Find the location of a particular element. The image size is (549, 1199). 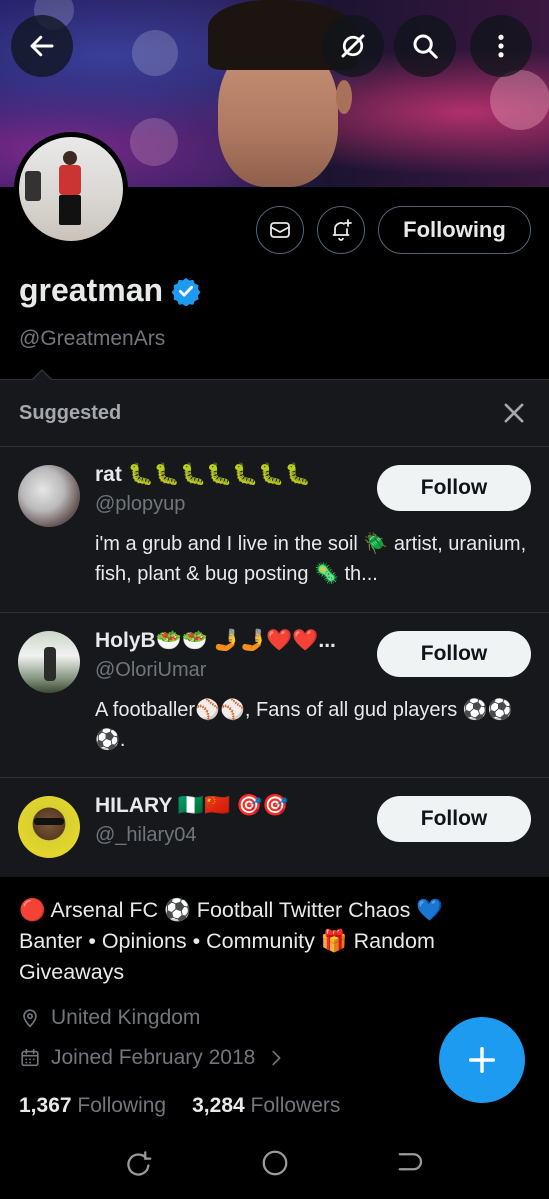

bell-plus-icon is located at coordinates (342, 230).